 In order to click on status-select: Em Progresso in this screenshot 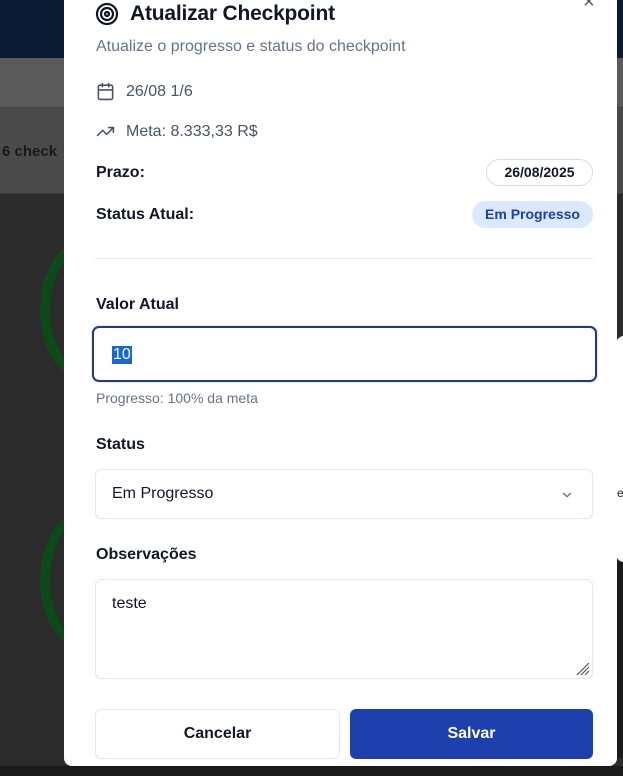, I will do `click(344, 494)`.